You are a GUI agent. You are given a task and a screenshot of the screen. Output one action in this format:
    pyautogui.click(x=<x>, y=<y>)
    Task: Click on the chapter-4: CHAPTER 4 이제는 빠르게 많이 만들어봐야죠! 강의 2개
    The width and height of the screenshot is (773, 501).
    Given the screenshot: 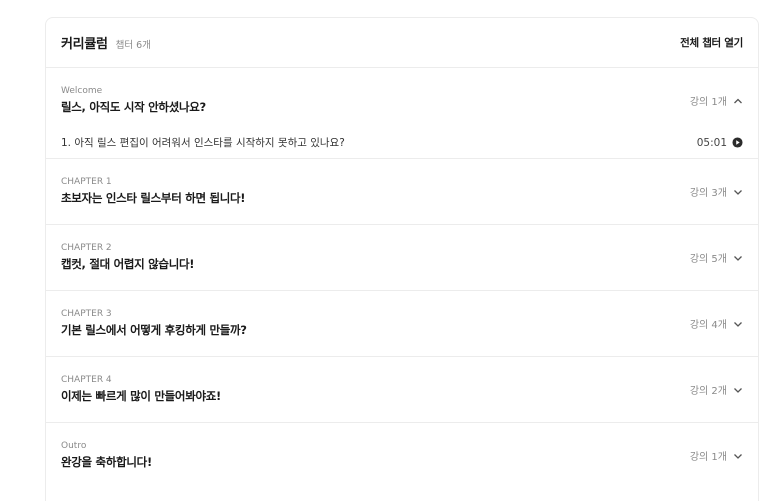 What is the action you would take?
    pyautogui.click(x=402, y=390)
    